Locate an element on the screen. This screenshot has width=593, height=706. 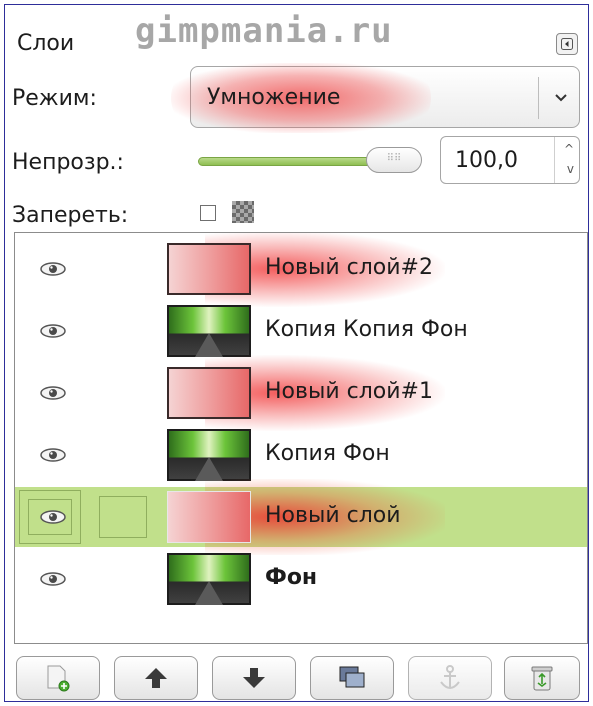
layer-row-selected: Новый слой is located at coordinates (301, 517).